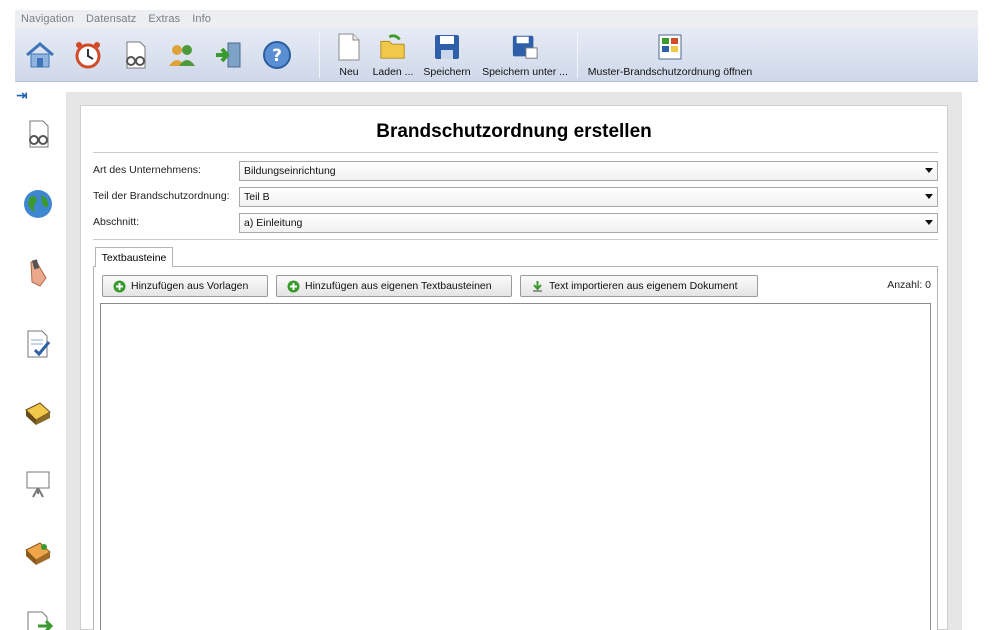  What do you see at coordinates (515, 239) in the screenshot?
I see `form-divider` at bounding box center [515, 239].